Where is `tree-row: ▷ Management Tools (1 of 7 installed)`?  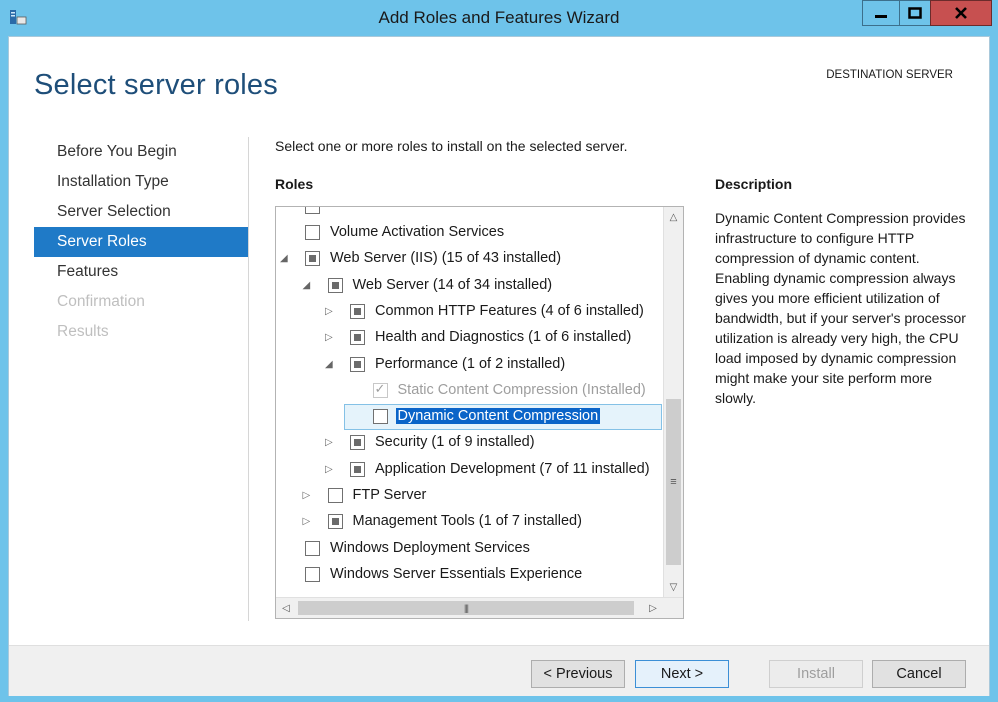
tree-row: ▷ Management Tools (1 of 7 installed) is located at coordinates (469, 522).